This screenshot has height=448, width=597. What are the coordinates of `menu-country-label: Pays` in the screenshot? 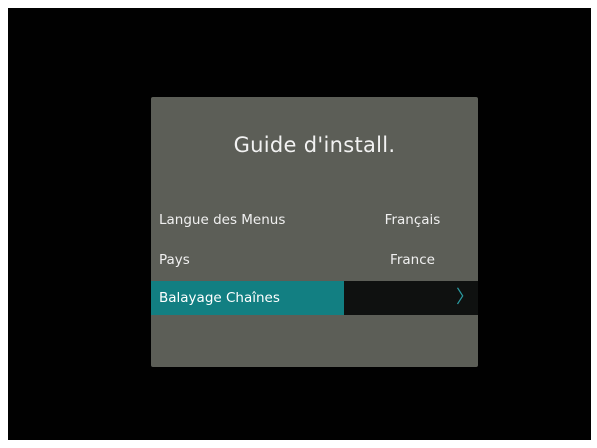 It's located at (174, 260).